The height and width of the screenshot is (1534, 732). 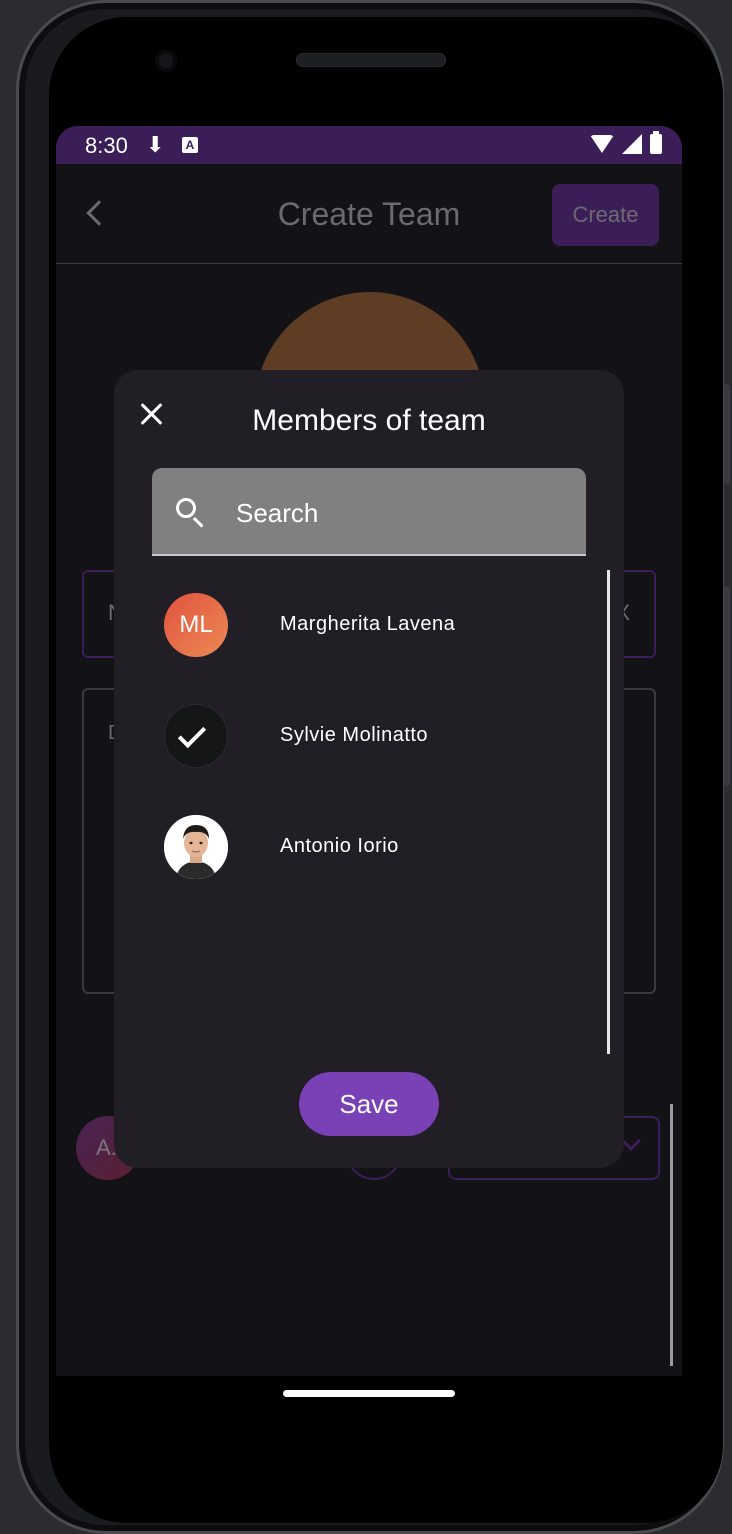 What do you see at coordinates (608, 812) in the screenshot?
I see `list-scrollbar` at bounding box center [608, 812].